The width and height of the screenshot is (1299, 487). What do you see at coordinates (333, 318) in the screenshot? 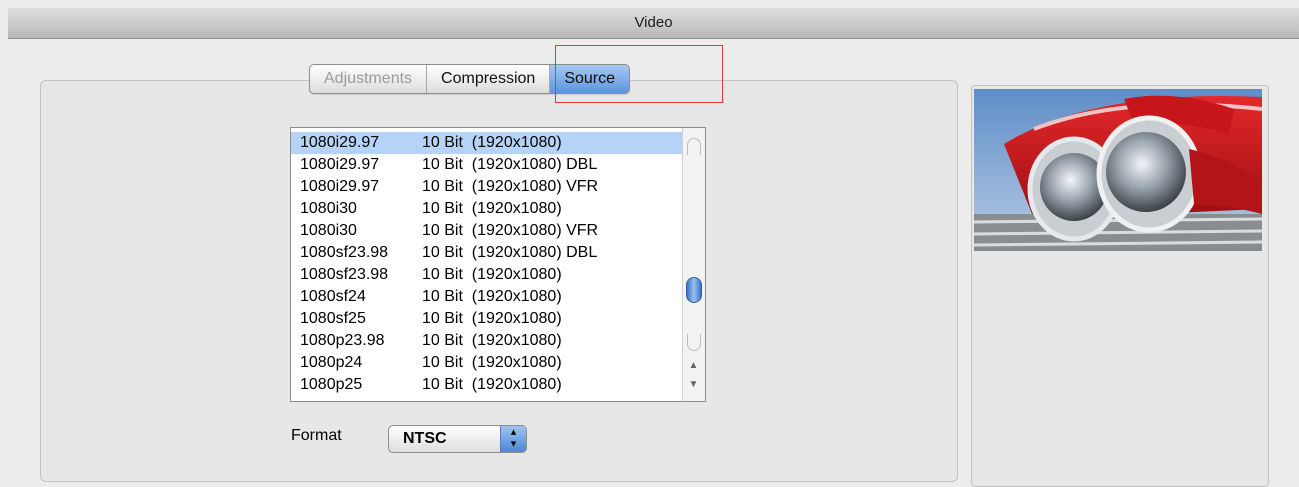
I see `format-name: 1080sf25` at bounding box center [333, 318].